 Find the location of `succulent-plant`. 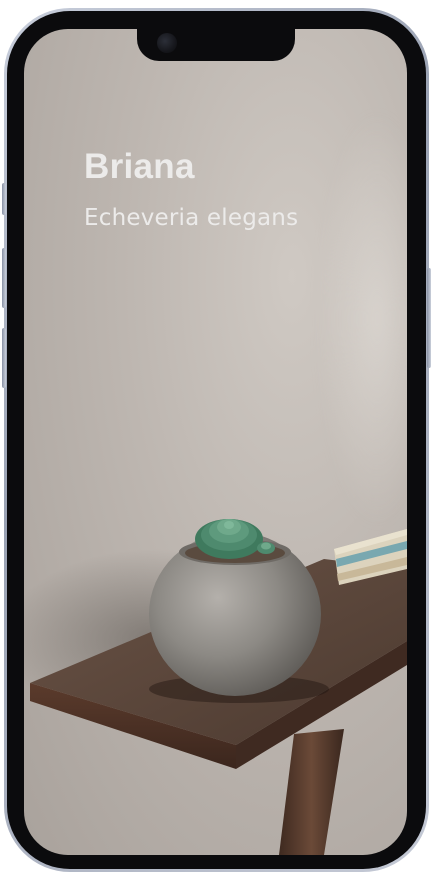

succulent-plant is located at coordinates (235, 539).